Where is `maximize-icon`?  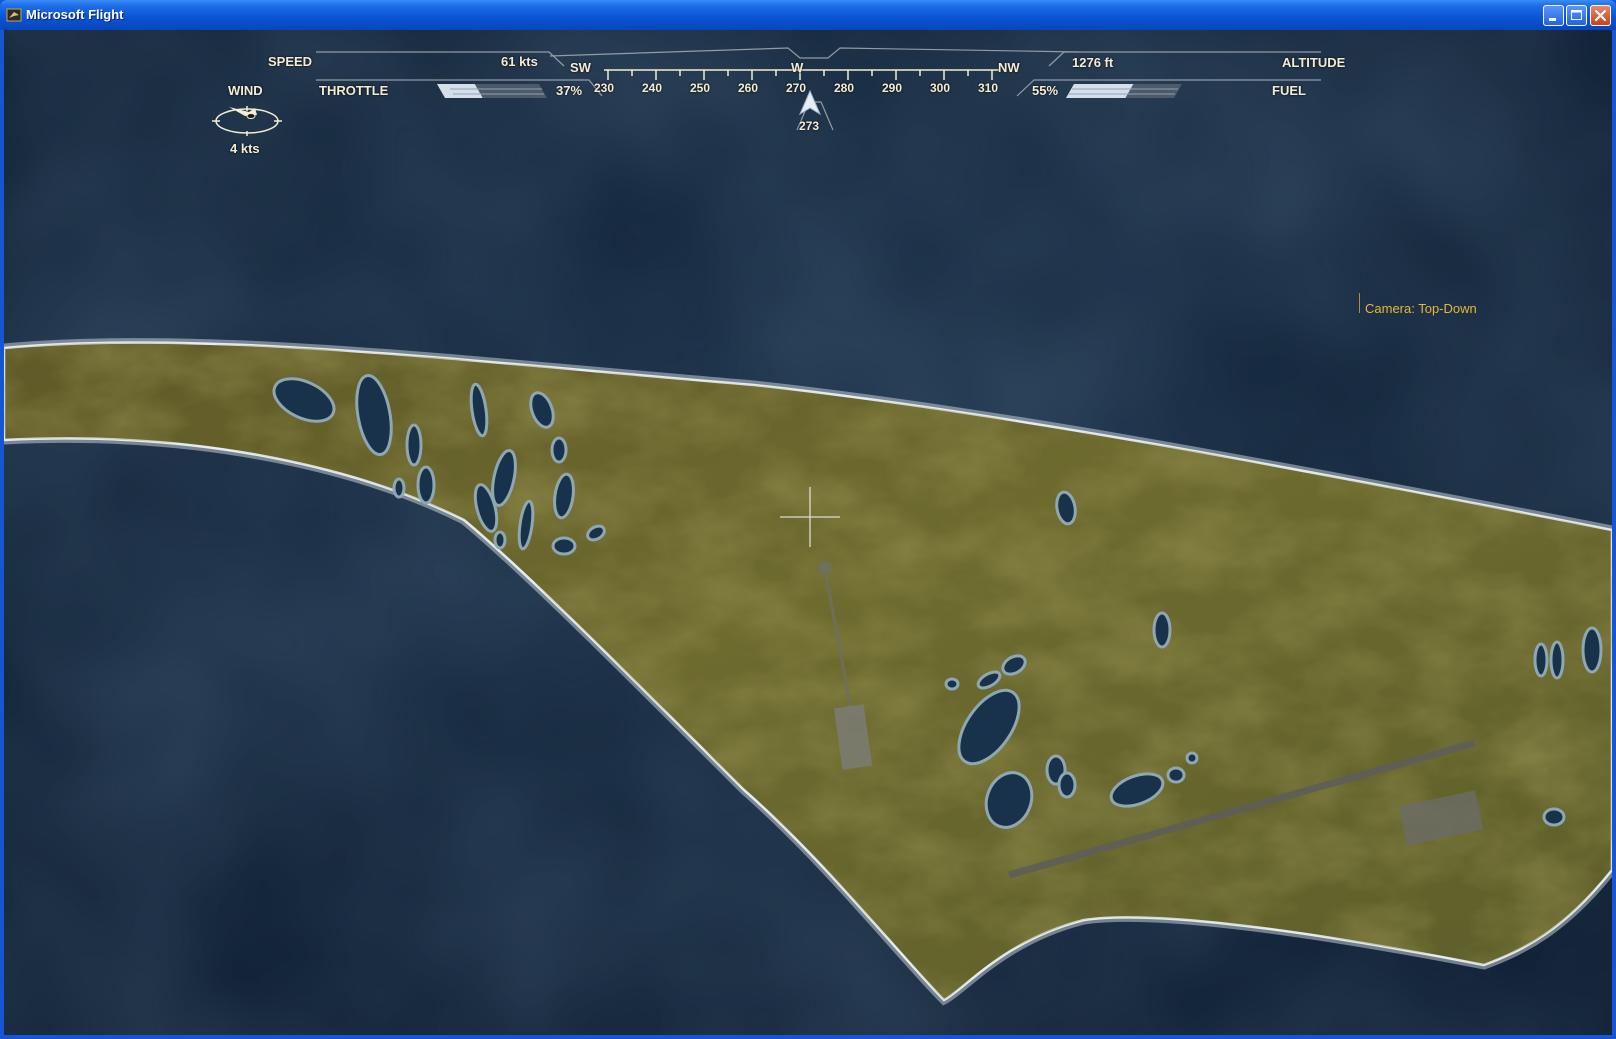
maximize-icon is located at coordinates (1576, 15).